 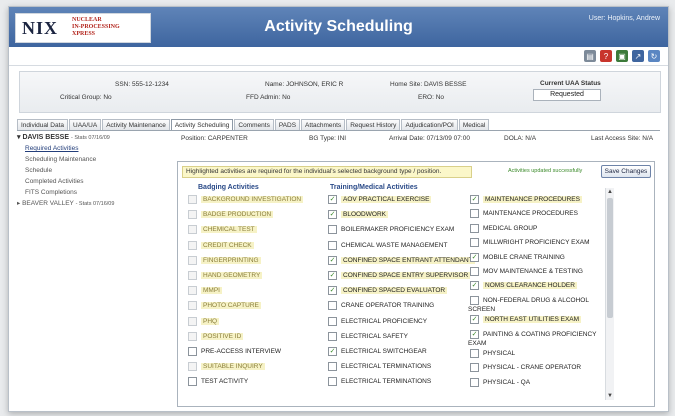 What do you see at coordinates (524, 214) in the screenshot?
I see `activity-item: MAINTENANCE PROCEDURES` at bounding box center [524, 214].